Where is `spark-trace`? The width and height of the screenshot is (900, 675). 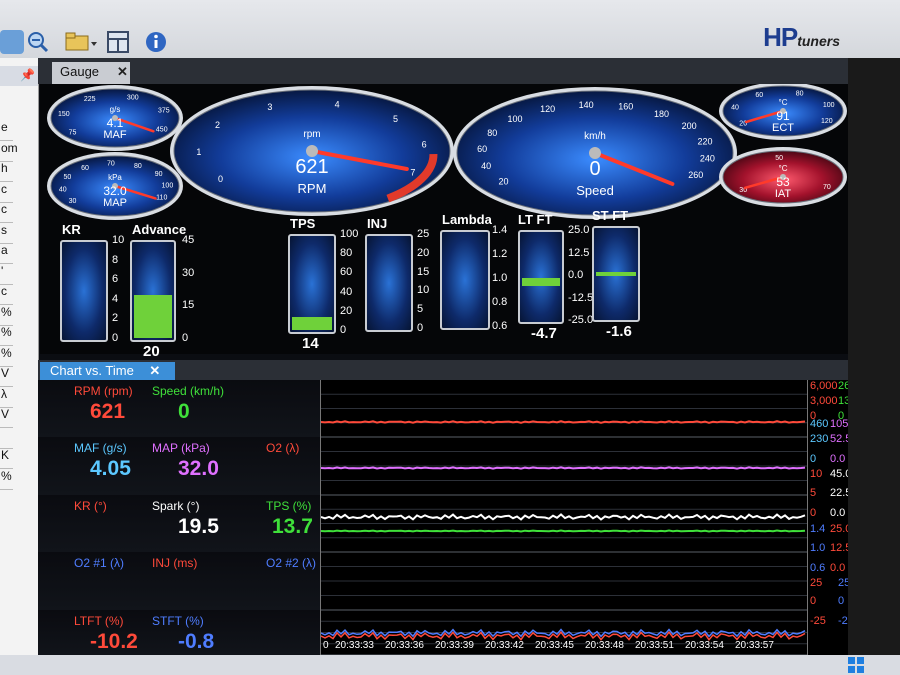 spark-trace is located at coordinates (563, 517).